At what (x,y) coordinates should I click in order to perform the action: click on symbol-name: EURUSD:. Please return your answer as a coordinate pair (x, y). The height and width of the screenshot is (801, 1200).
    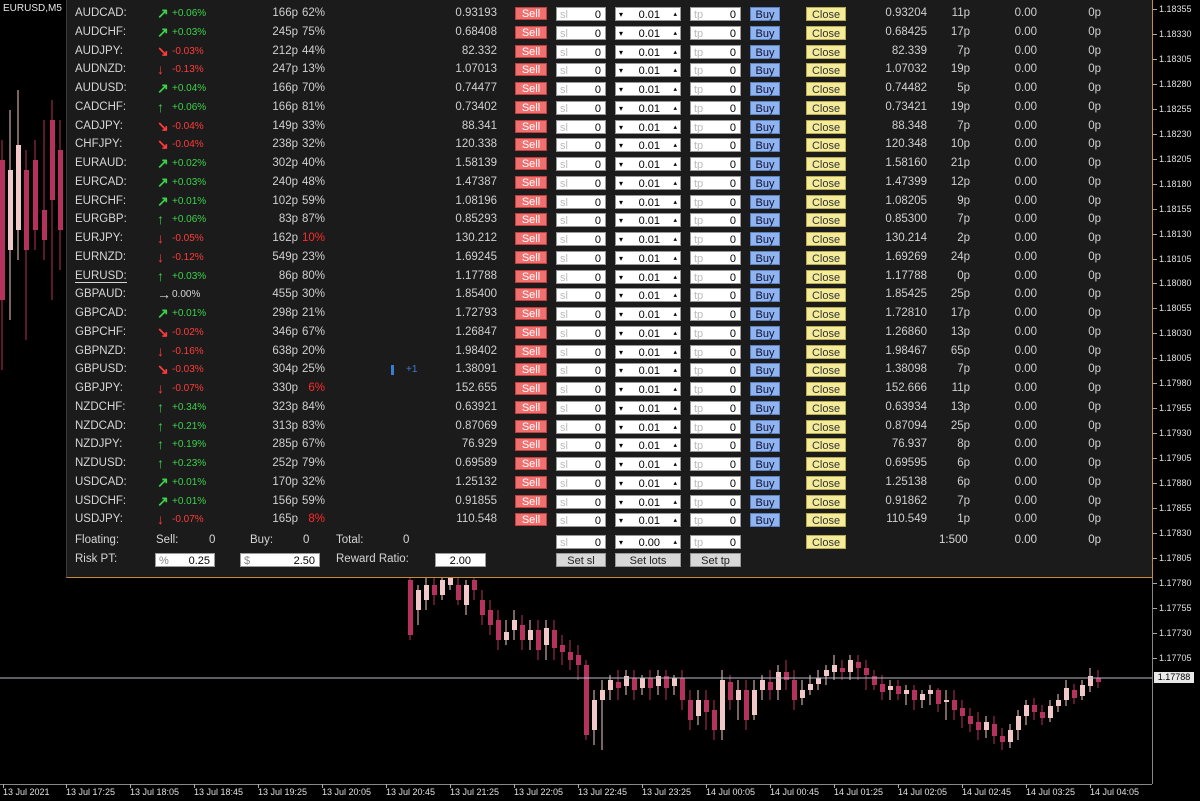
    Looking at the image, I should click on (101, 276).